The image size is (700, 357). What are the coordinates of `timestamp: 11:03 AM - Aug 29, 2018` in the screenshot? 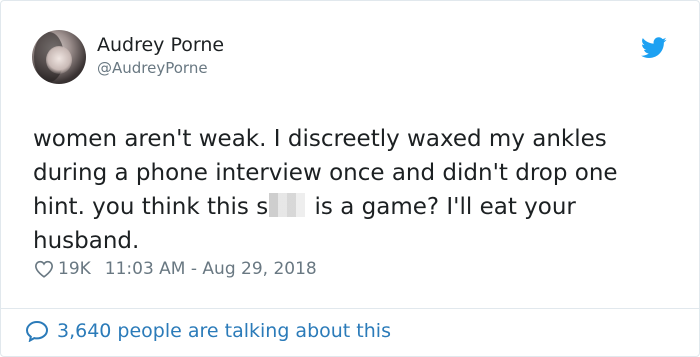 It's located at (211, 269).